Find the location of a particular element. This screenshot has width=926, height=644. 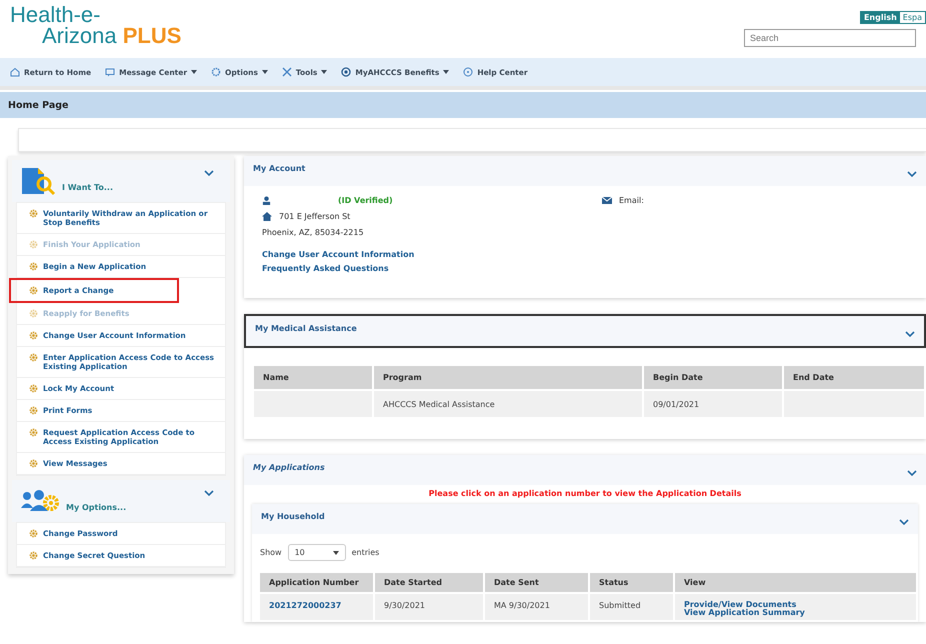

verification-status: (ID Verified) is located at coordinates (365, 200).